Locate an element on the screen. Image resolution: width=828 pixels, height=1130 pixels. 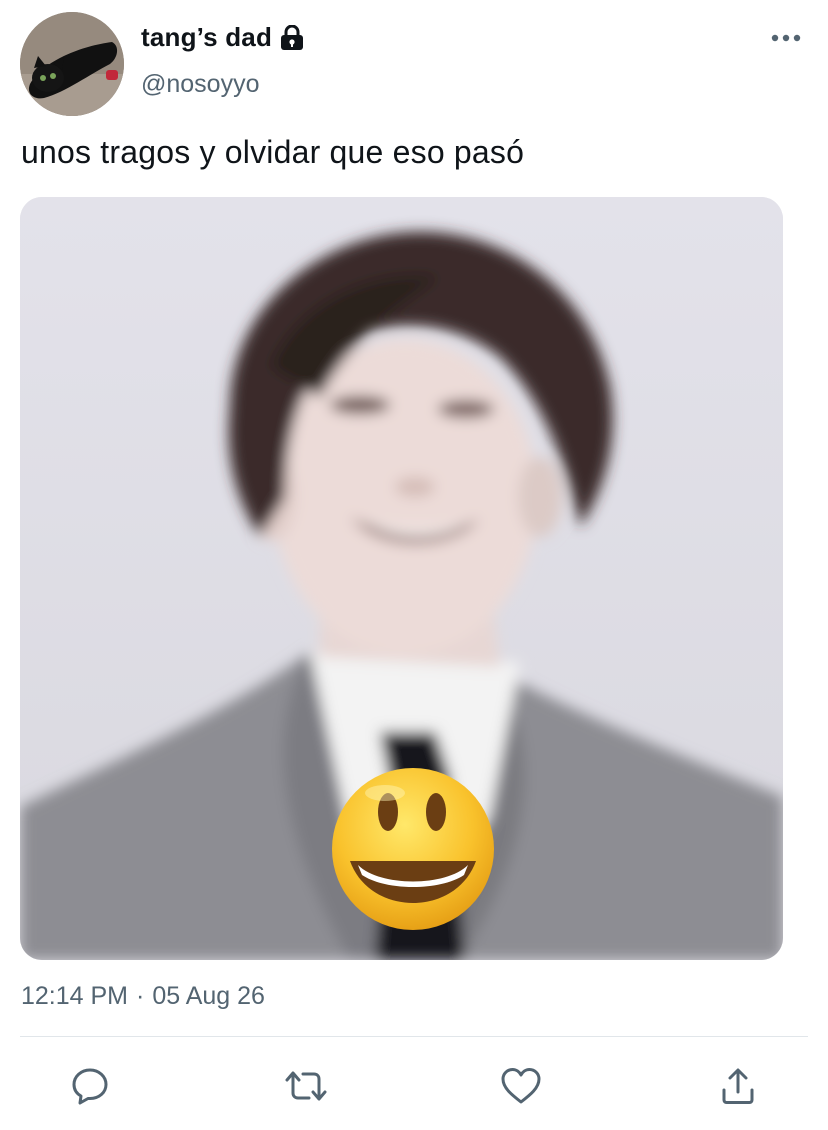
more-options-button is located at coordinates (786, 38).